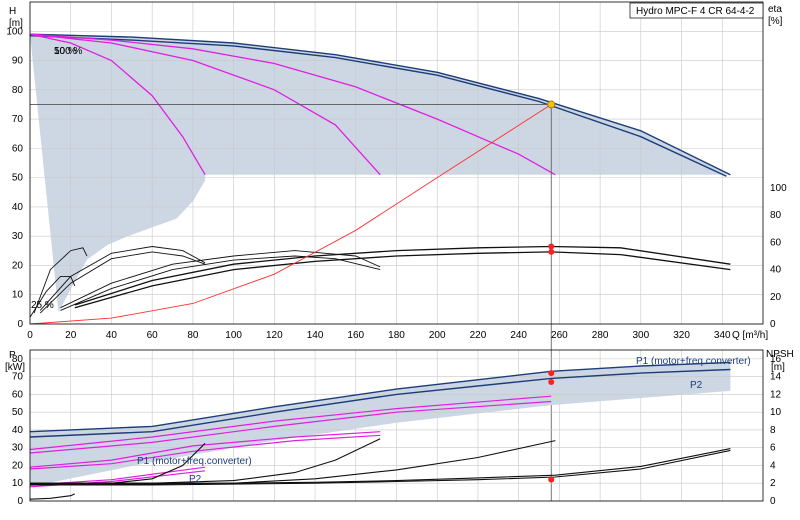 The height and width of the screenshot is (520, 800). I want to click on xtick-3: 60, so click(153, 335).